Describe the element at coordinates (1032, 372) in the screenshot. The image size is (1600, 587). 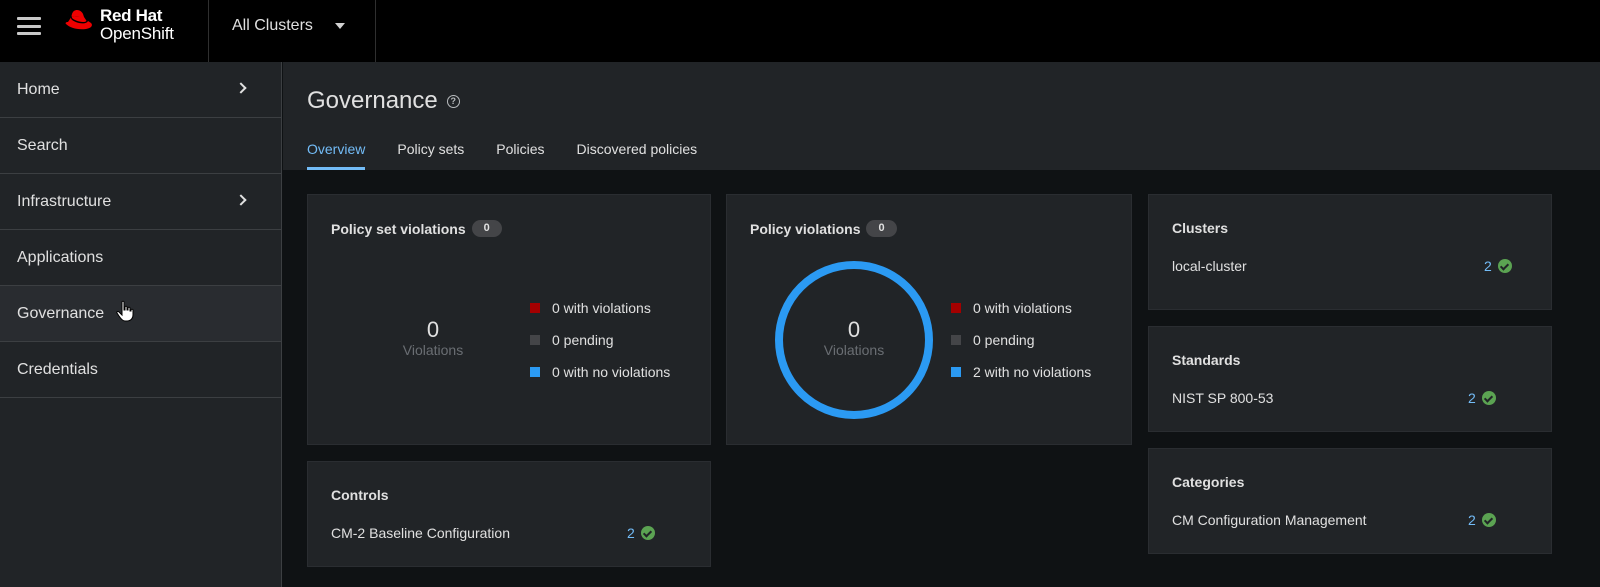
I see `legend-label: 2 with no violations` at that location.